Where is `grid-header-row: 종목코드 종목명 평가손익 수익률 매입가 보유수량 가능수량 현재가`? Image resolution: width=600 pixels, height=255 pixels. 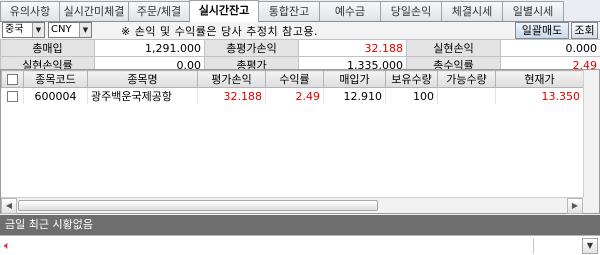 grid-header-row: 종목코드 종목명 평가손익 수익률 매입가 보유수량 가능수량 현재가 is located at coordinates (292, 79).